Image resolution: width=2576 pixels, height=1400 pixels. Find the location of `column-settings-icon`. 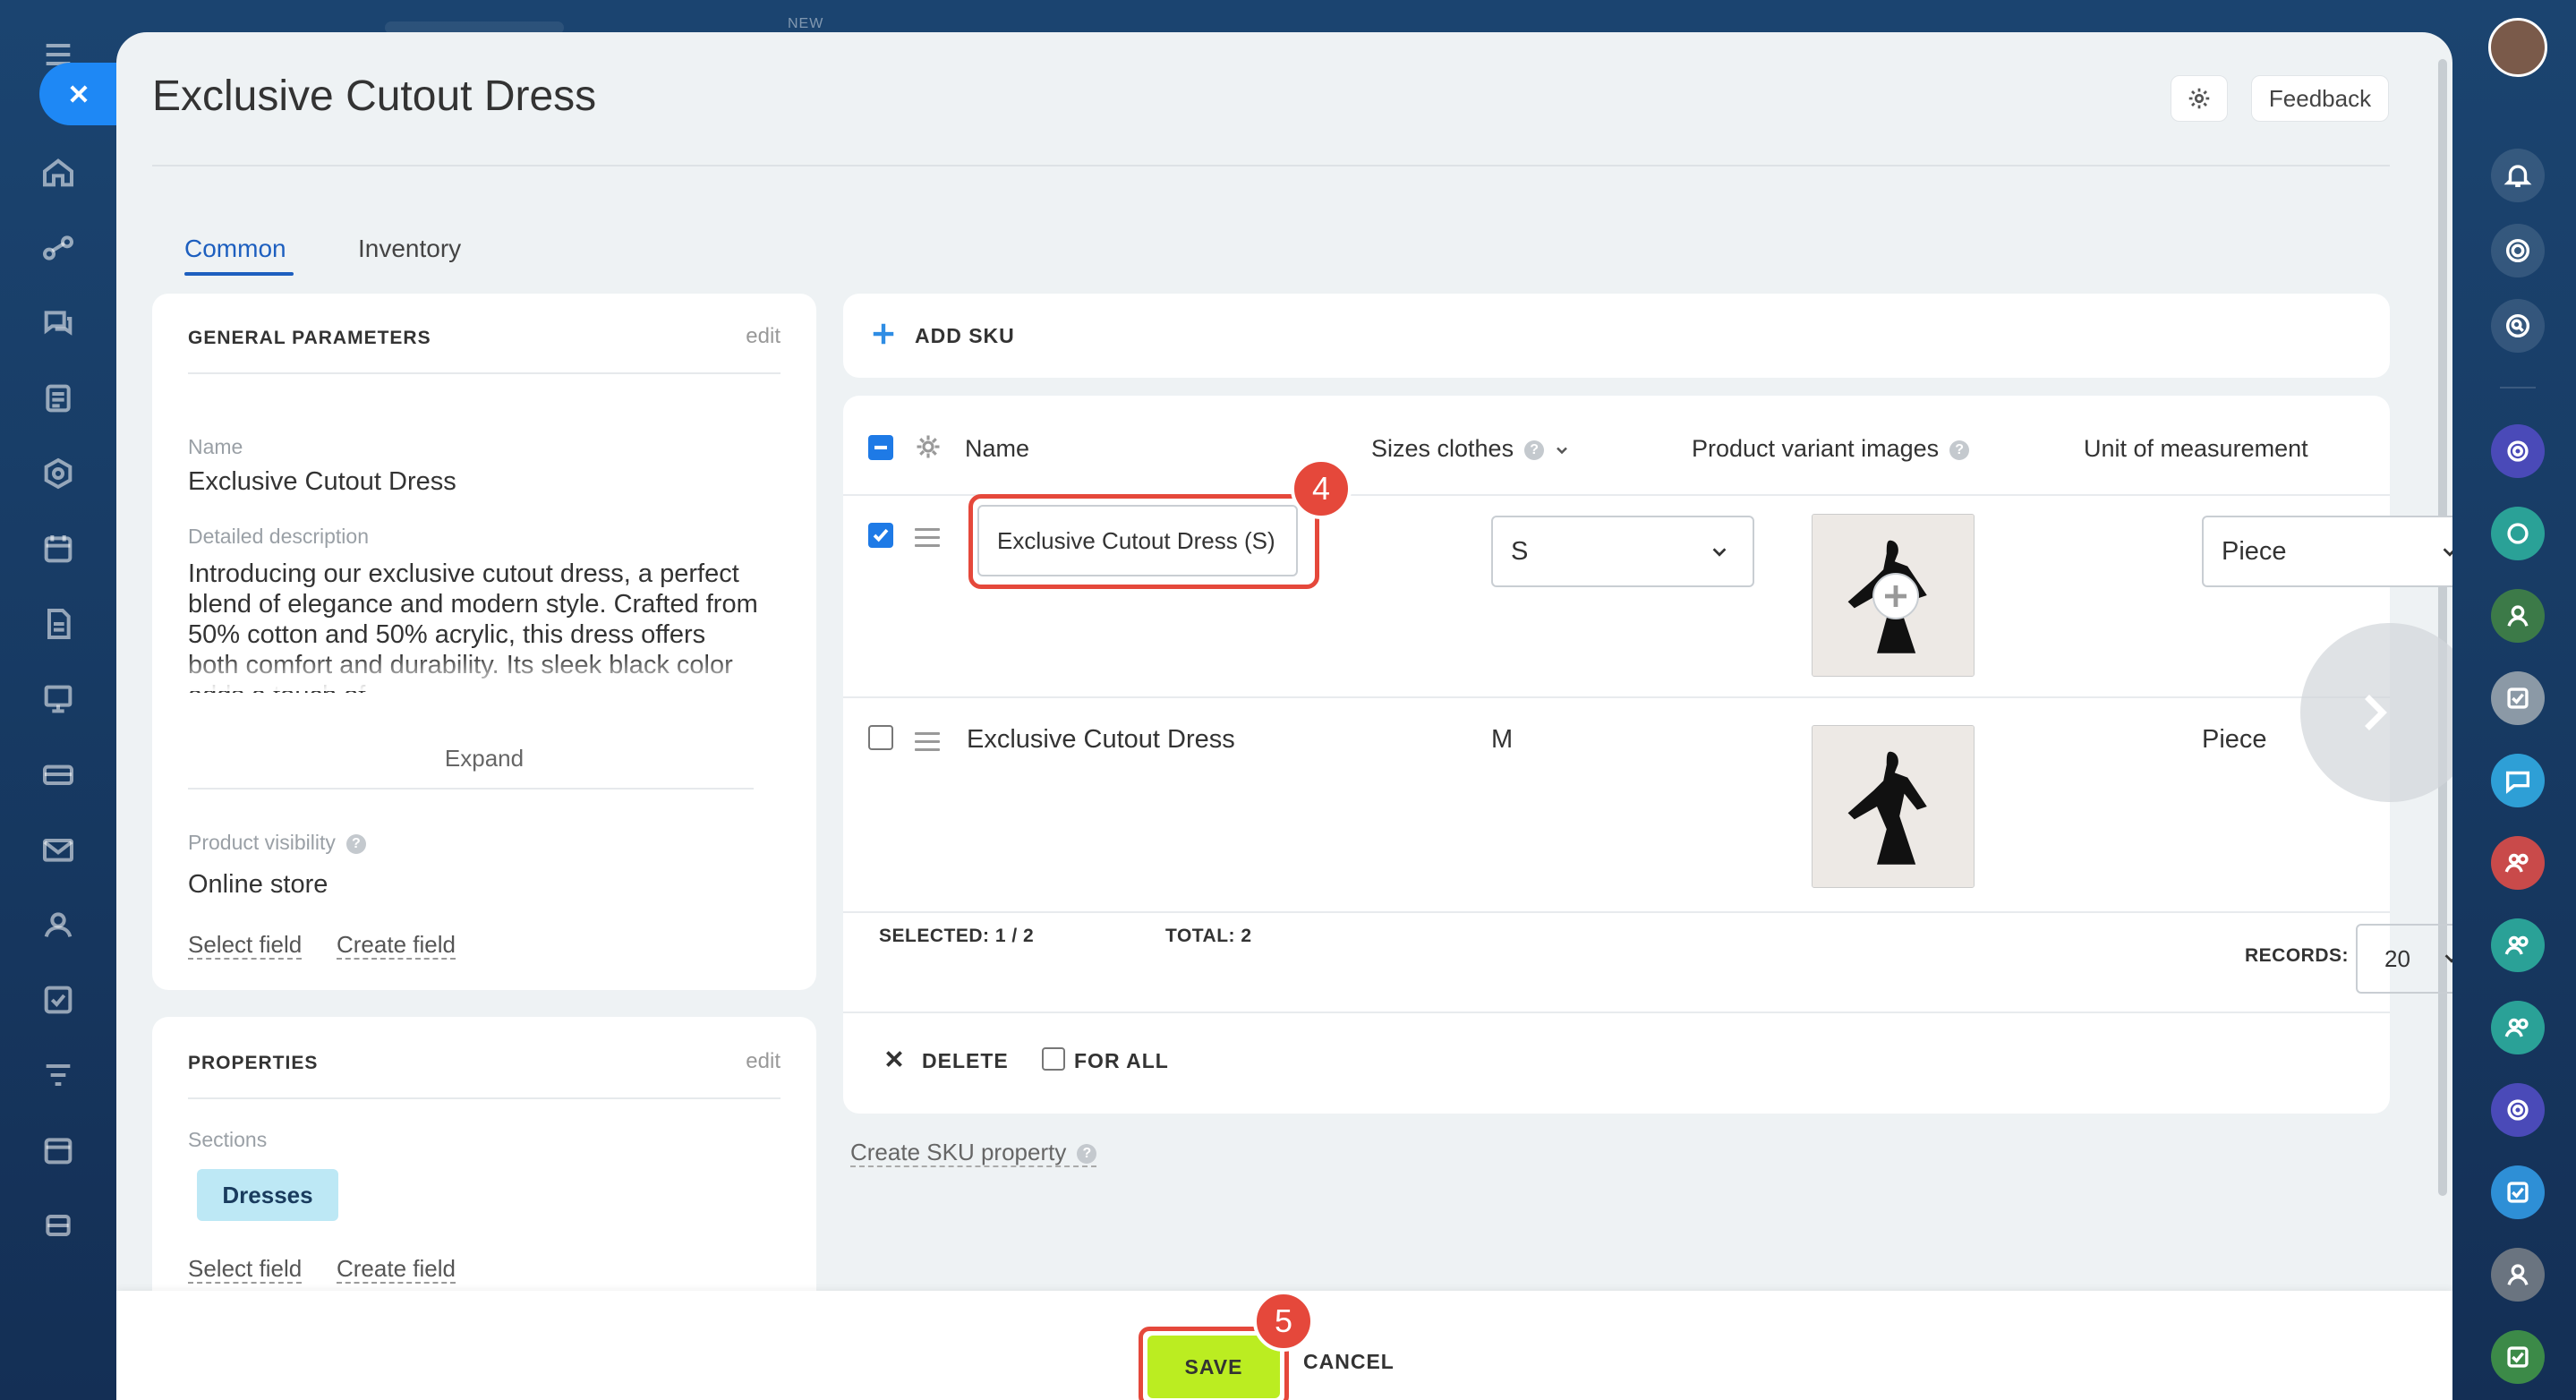

column-settings-icon is located at coordinates (928, 446).